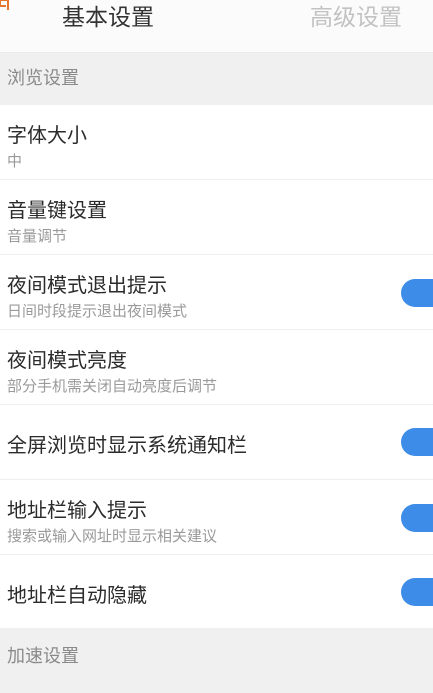 This screenshot has width=433, height=693. I want to click on setting-subtitle: 中, so click(15, 161).